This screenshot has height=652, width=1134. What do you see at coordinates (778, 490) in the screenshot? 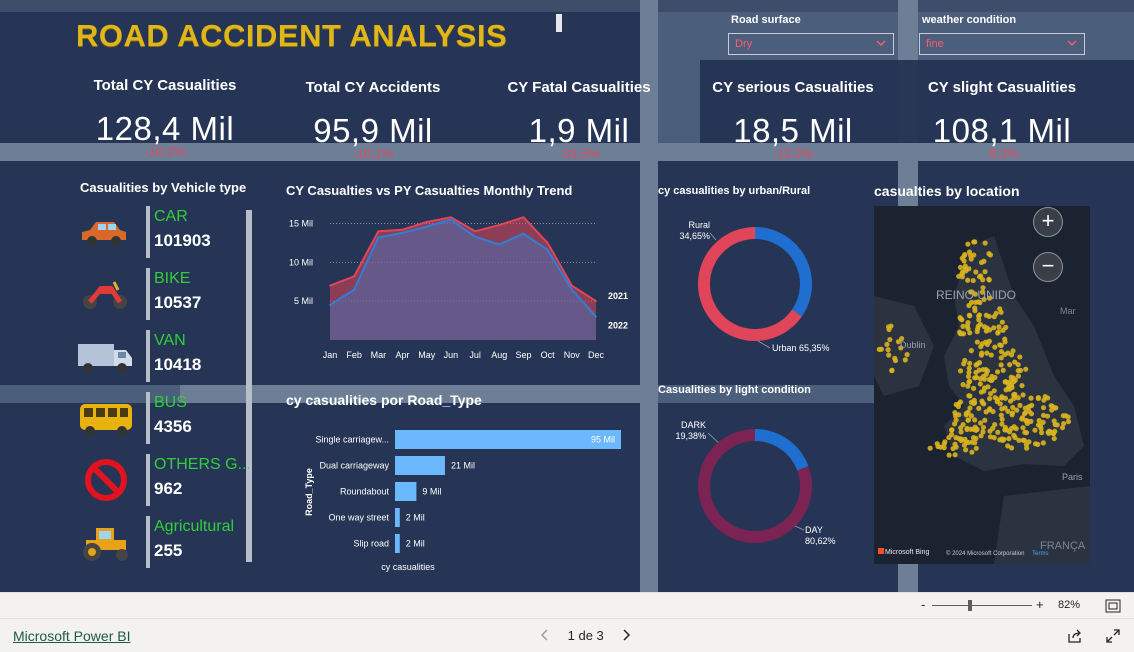
I see `light-condition-donut: DARK19,38% DAY80,62%` at bounding box center [778, 490].